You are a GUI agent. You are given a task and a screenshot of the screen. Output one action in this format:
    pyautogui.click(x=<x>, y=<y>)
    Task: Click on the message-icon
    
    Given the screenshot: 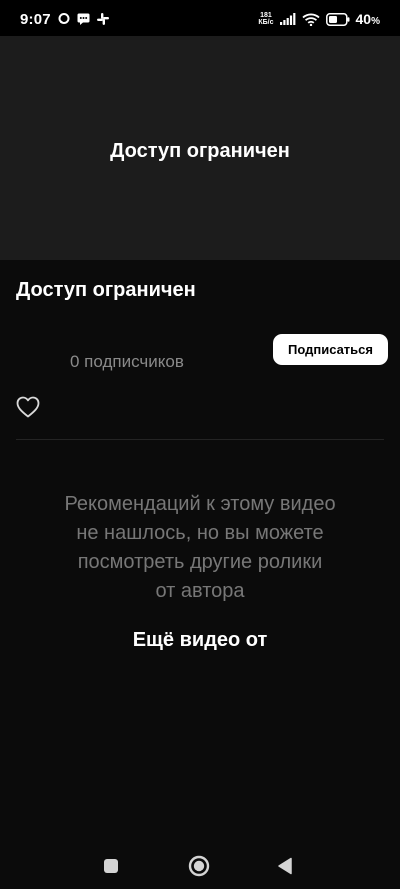 What is the action you would take?
    pyautogui.click(x=83, y=19)
    